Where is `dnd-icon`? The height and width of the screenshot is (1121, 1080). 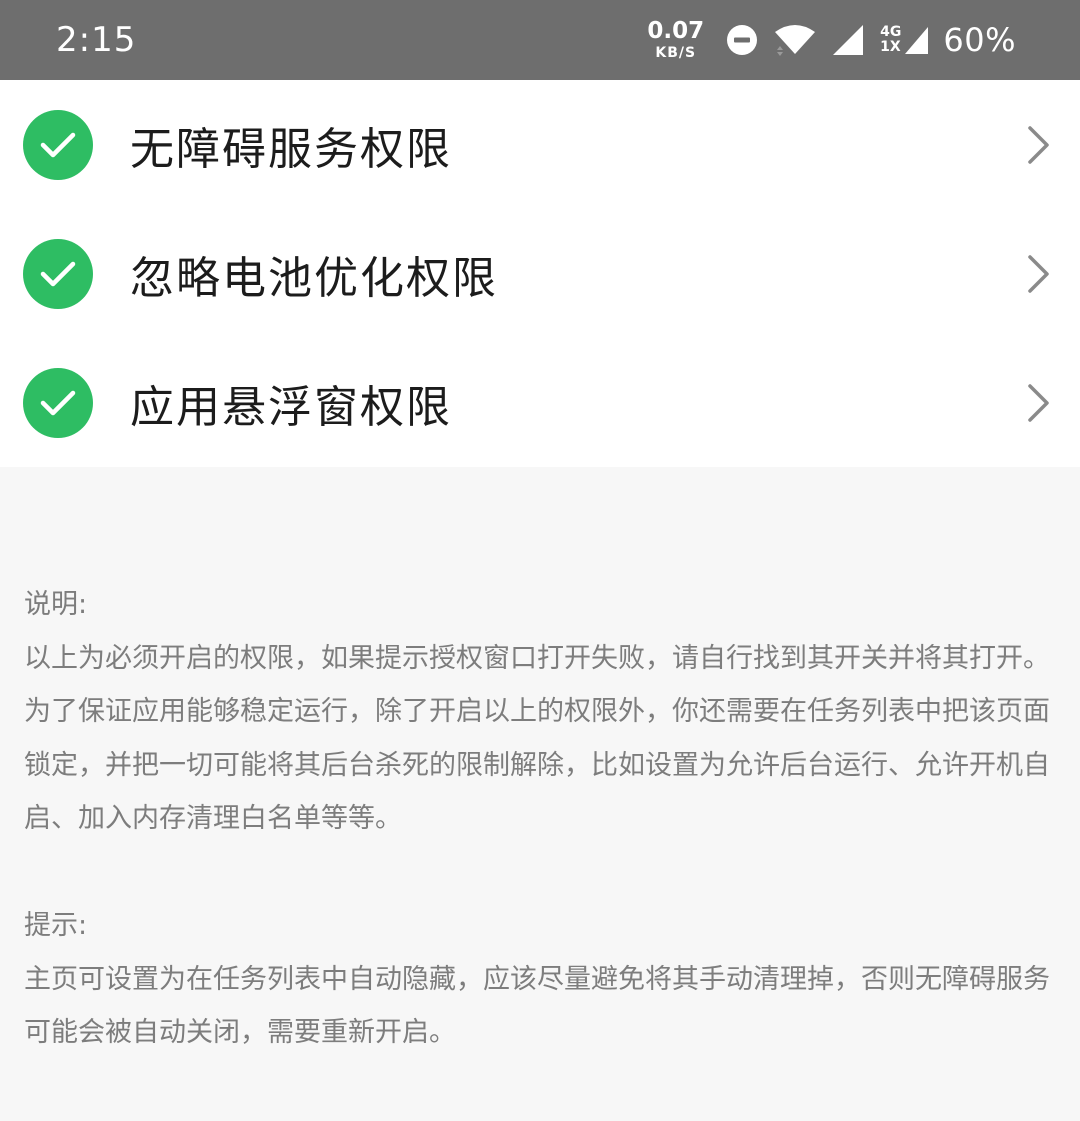
dnd-icon is located at coordinates (742, 40).